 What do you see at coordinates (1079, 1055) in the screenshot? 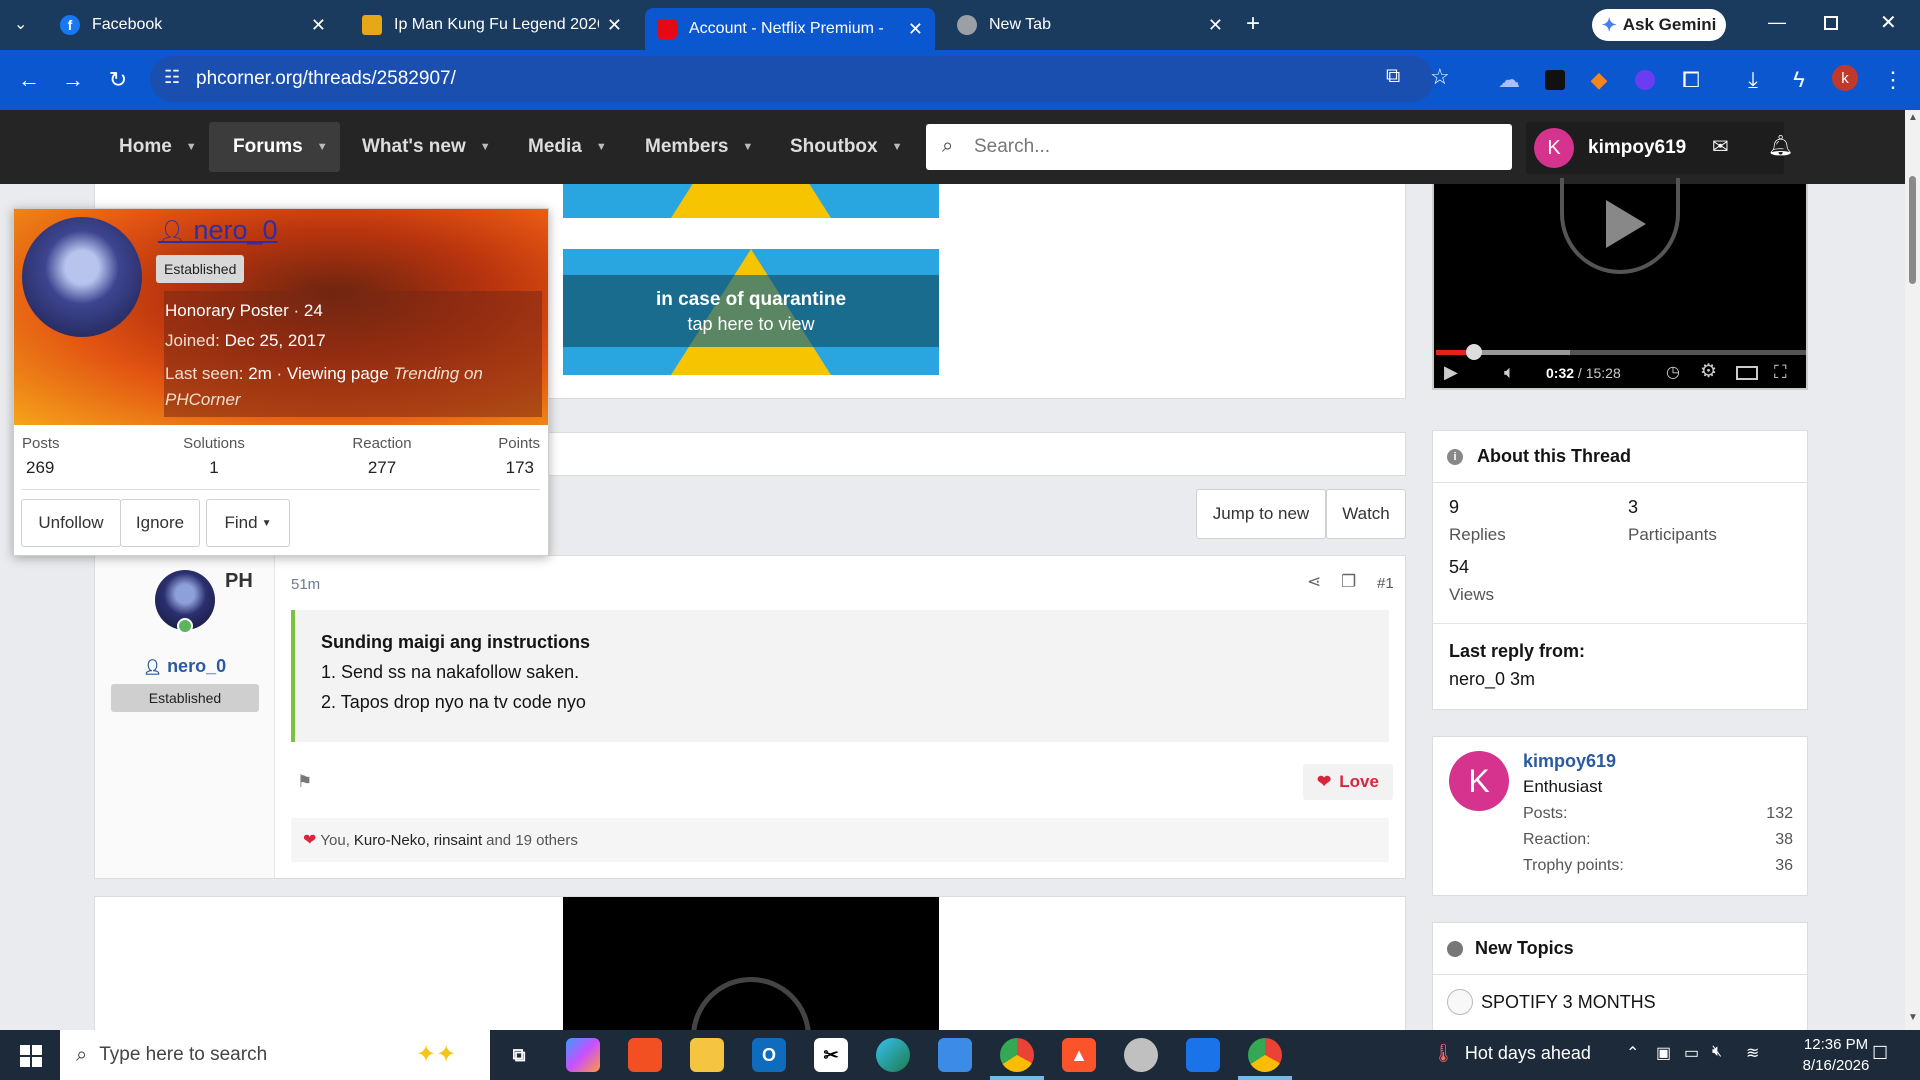
I see `brave-icon: ▲` at bounding box center [1079, 1055].